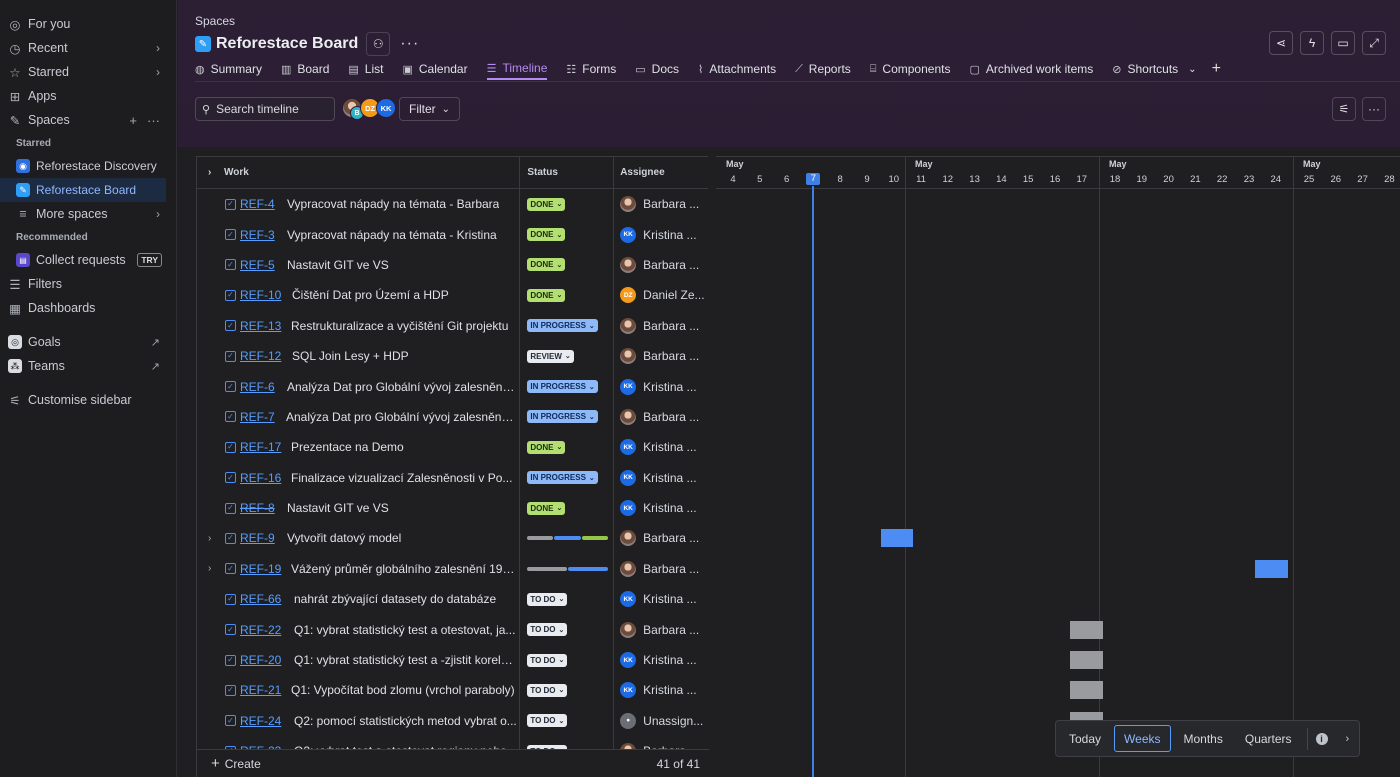  What do you see at coordinates (260, 660) in the screenshot?
I see `issue-key-link: REF-20` at bounding box center [260, 660].